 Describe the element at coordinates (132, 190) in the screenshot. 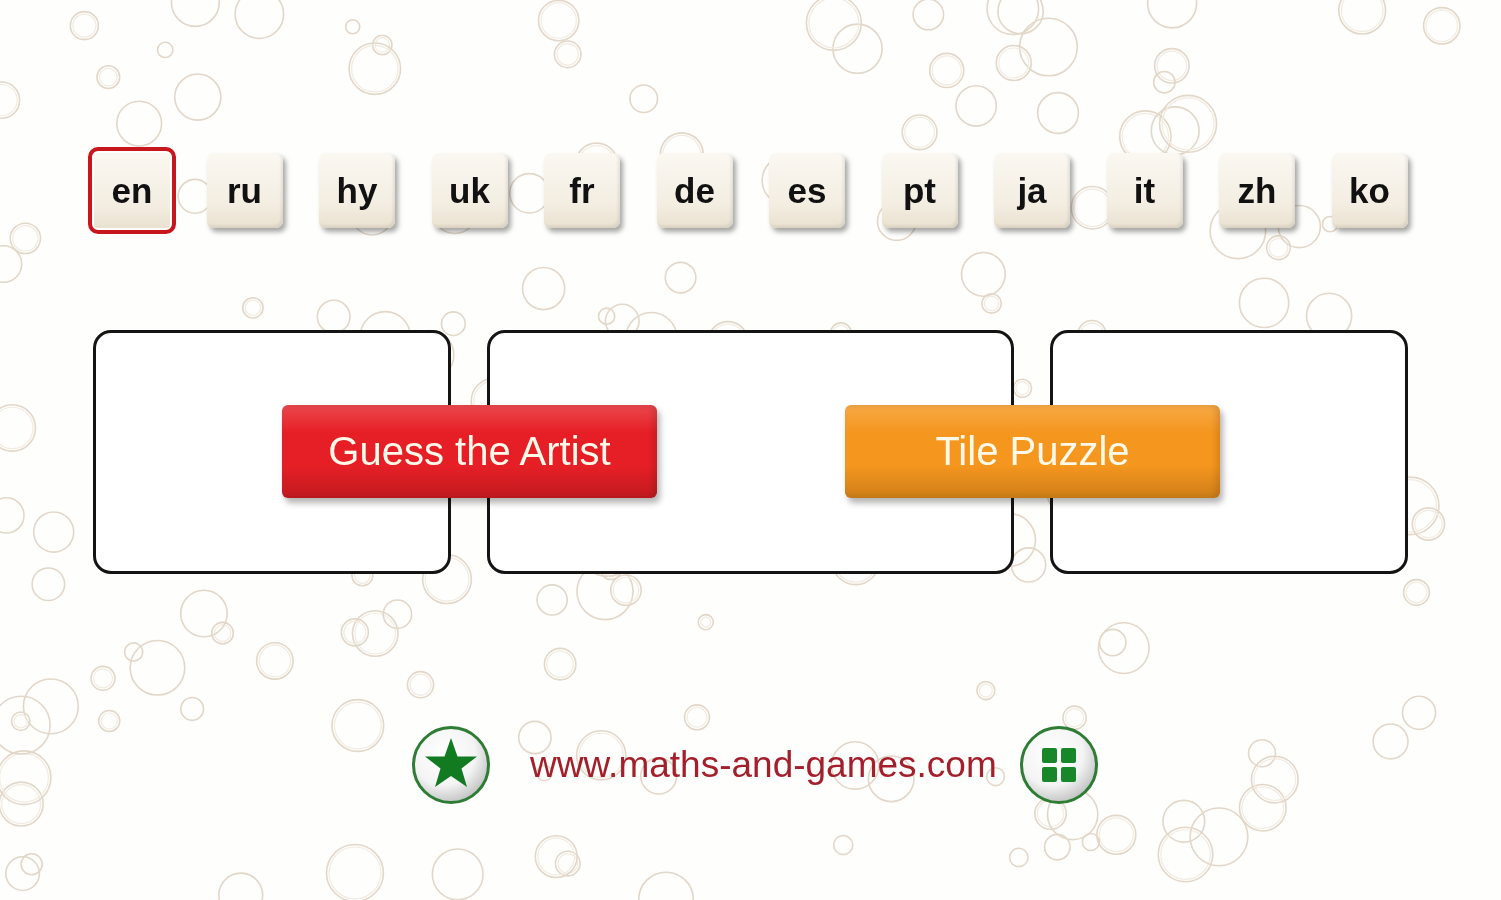

I see `language-key: en` at that location.